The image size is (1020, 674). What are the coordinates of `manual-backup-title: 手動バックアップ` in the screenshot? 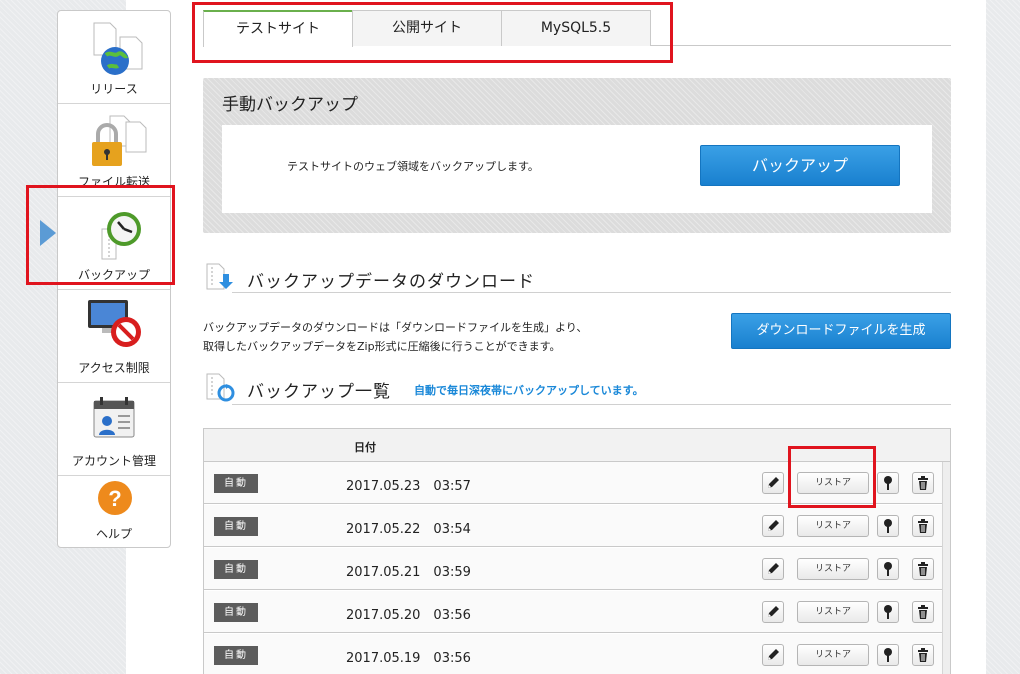 It's located at (290, 105).